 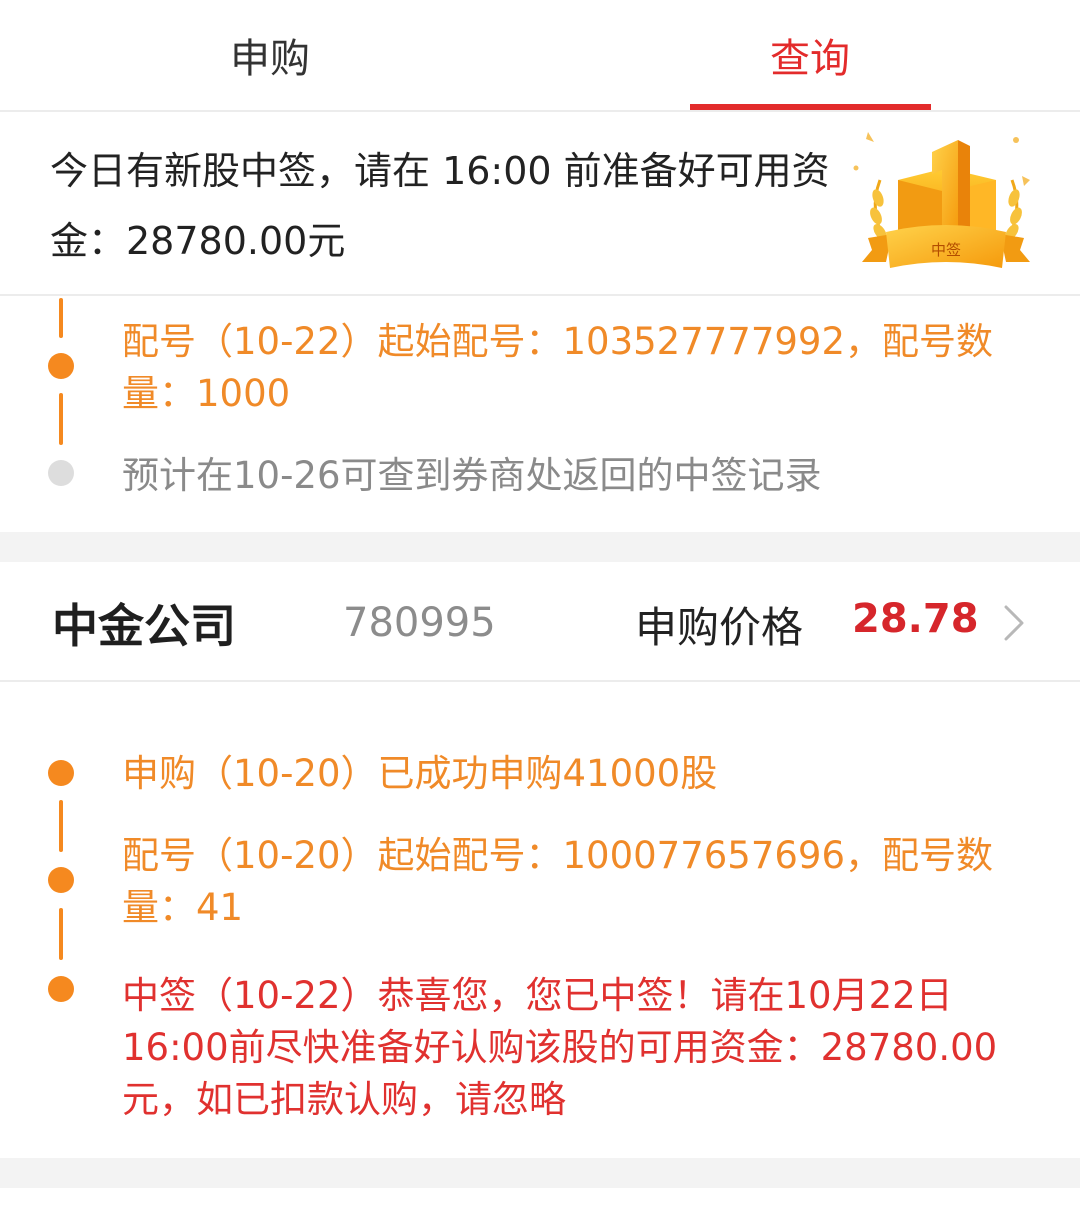 What do you see at coordinates (946, 250) in the screenshot?
I see `badge-label: 中签` at bounding box center [946, 250].